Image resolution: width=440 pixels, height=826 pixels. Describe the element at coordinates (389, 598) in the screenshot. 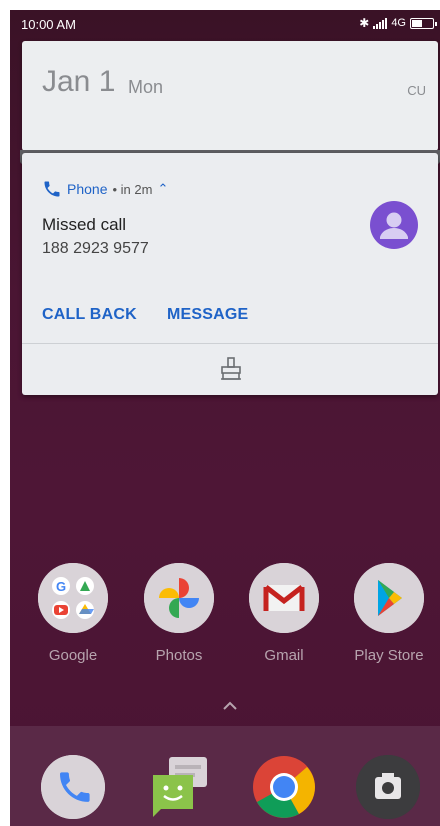

I see `play-store-icon` at that location.